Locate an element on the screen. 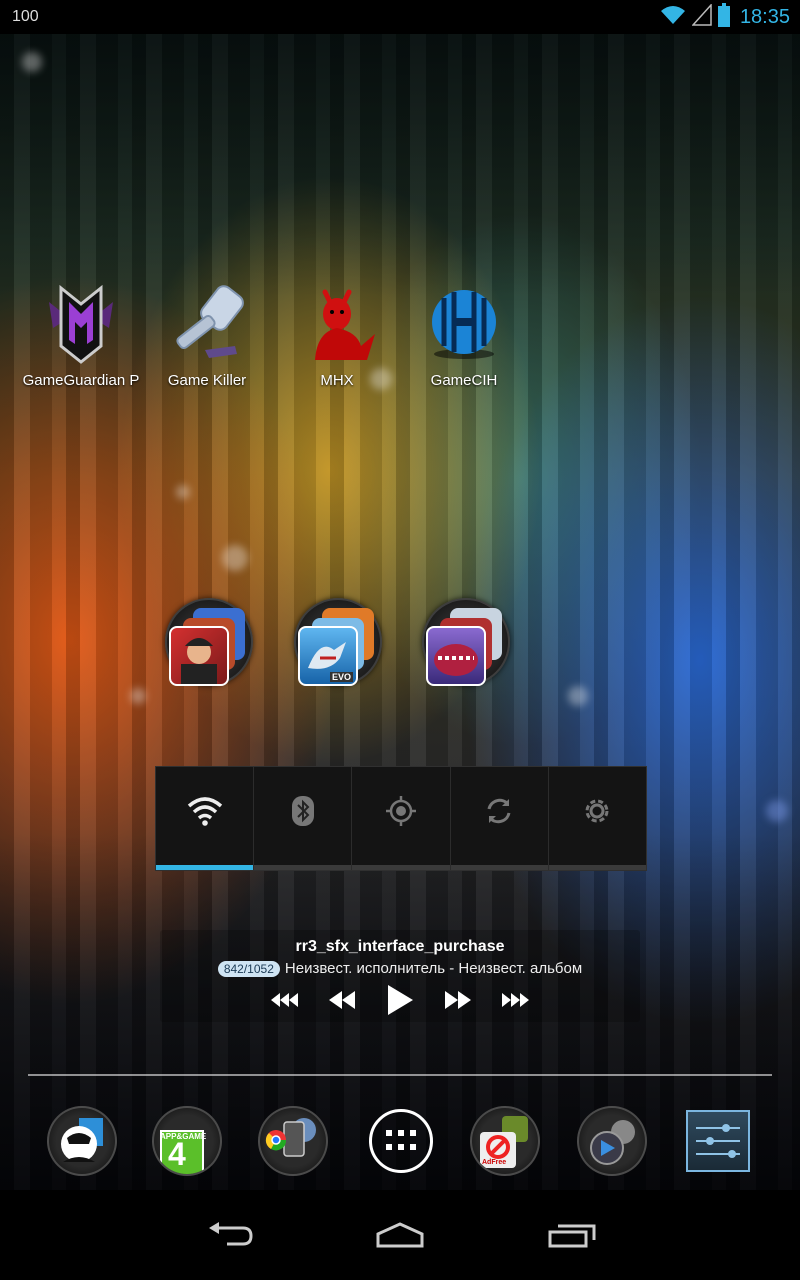 The height and width of the screenshot is (1280, 800). toggle-bluetooth is located at coordinates (303, 818).